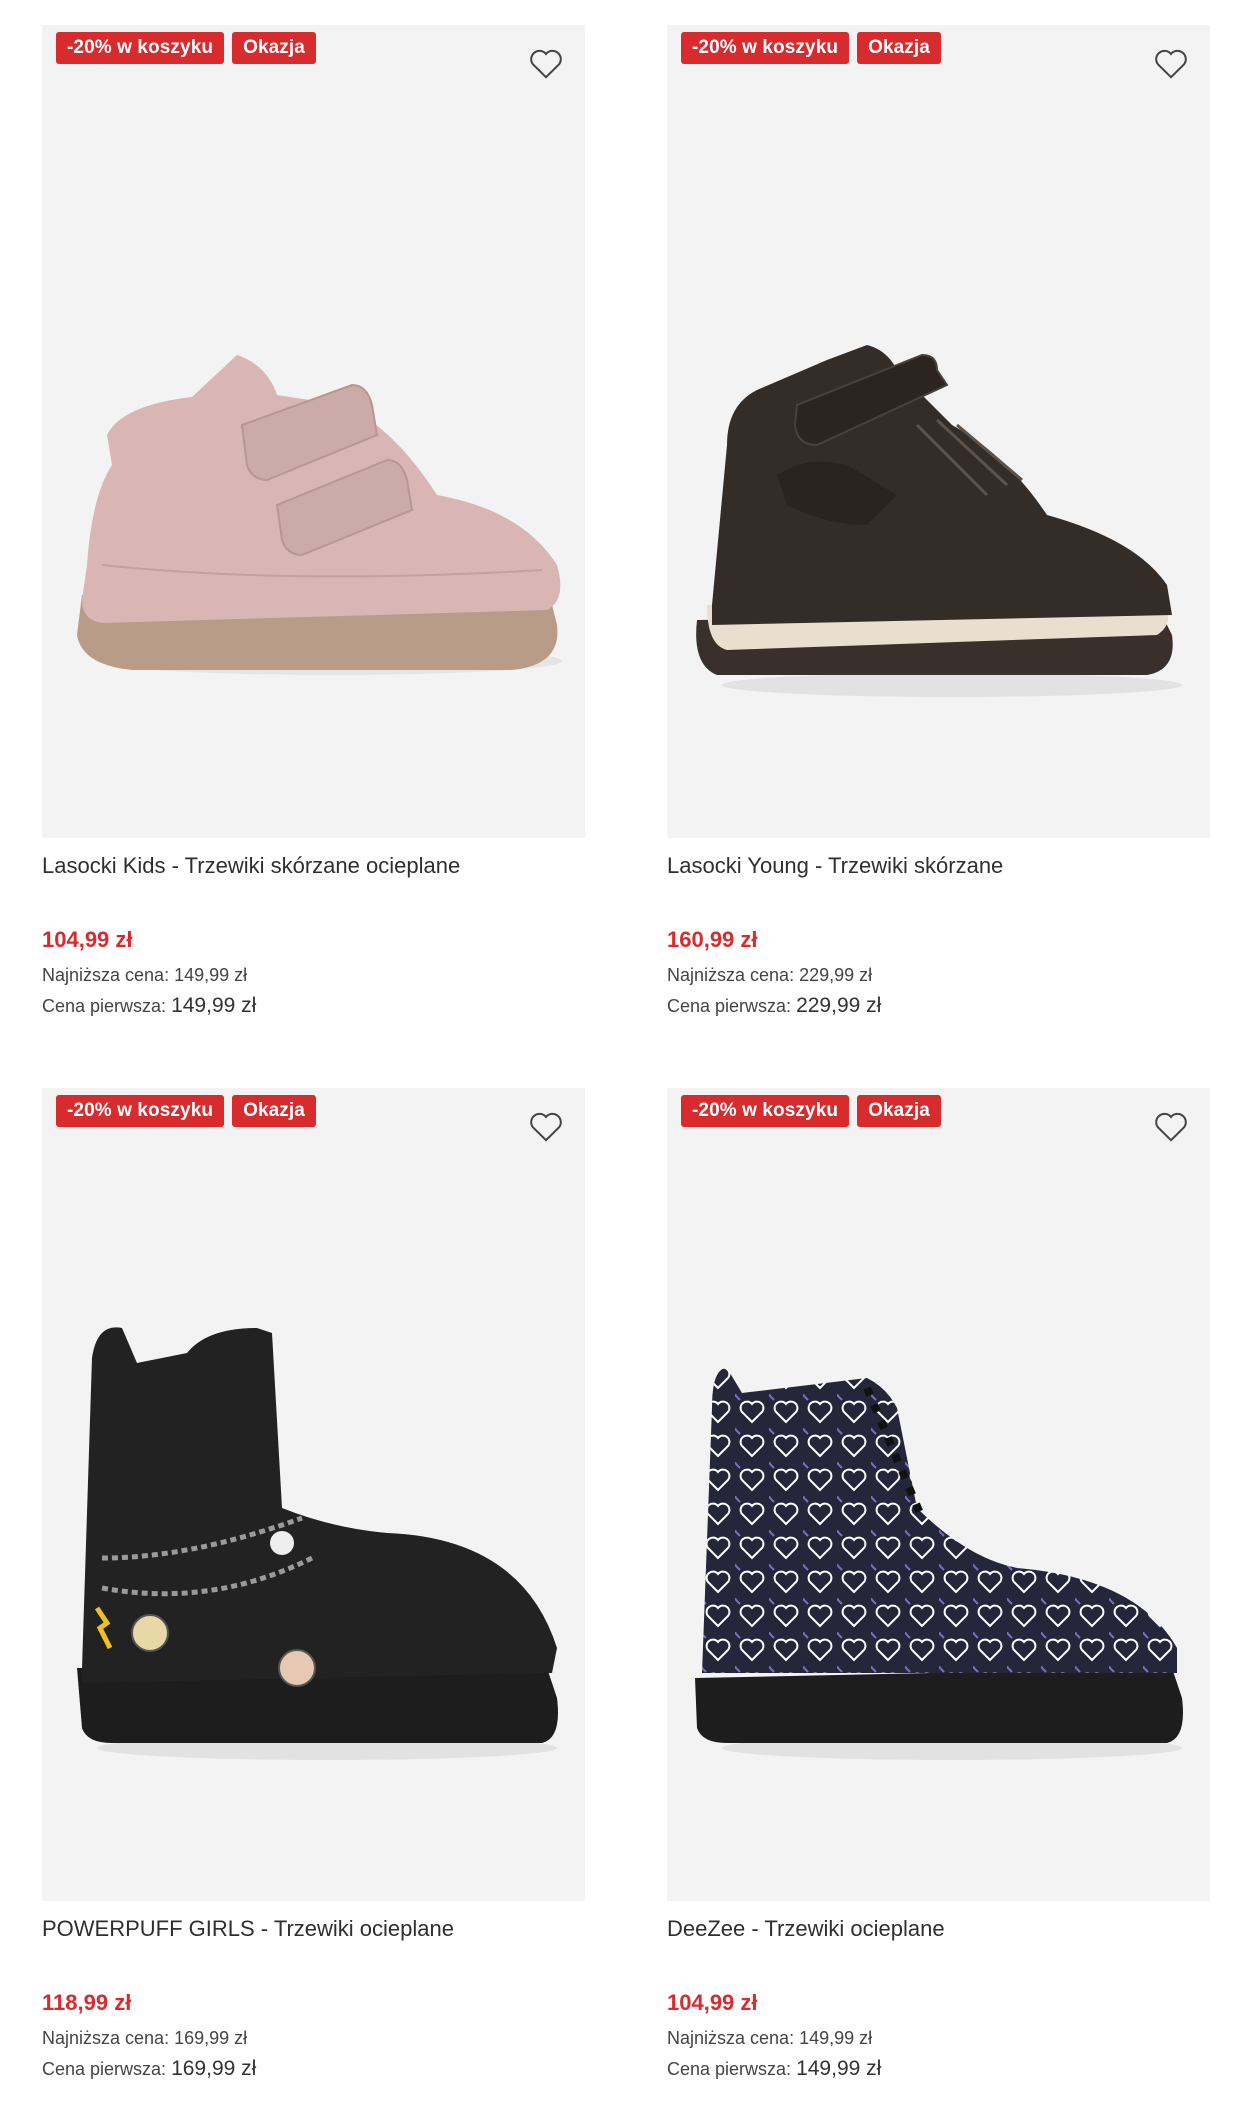 The image size is (1250, 2123). Describe the element at coordinates (836, 975) in the screenshot. I see `lowest-price-value: 229,99 zł` at that location.